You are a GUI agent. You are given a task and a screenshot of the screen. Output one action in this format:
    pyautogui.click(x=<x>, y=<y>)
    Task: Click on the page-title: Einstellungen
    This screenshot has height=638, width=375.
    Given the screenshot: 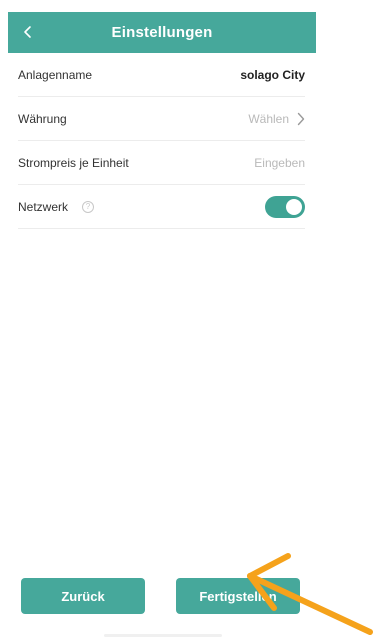 What is the action you would take?
    pyautogui.click(x=162, y=32)
    